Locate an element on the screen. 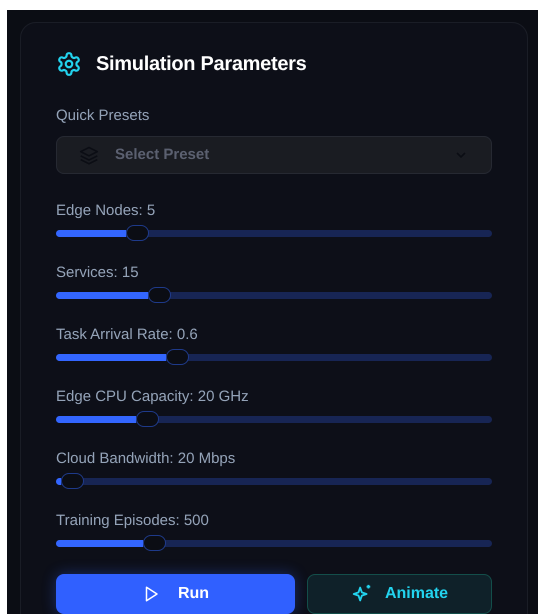  slider-label: Edge CPU Capacity: 20 GHz is located at coordinates (153, 397).